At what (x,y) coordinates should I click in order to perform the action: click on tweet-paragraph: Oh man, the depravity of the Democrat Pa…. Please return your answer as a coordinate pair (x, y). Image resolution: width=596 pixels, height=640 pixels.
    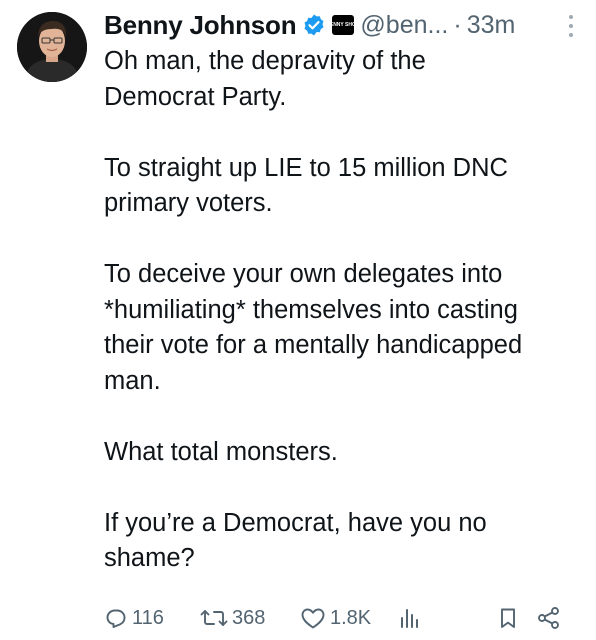
    Looking at the image, I should click on (344, 79).